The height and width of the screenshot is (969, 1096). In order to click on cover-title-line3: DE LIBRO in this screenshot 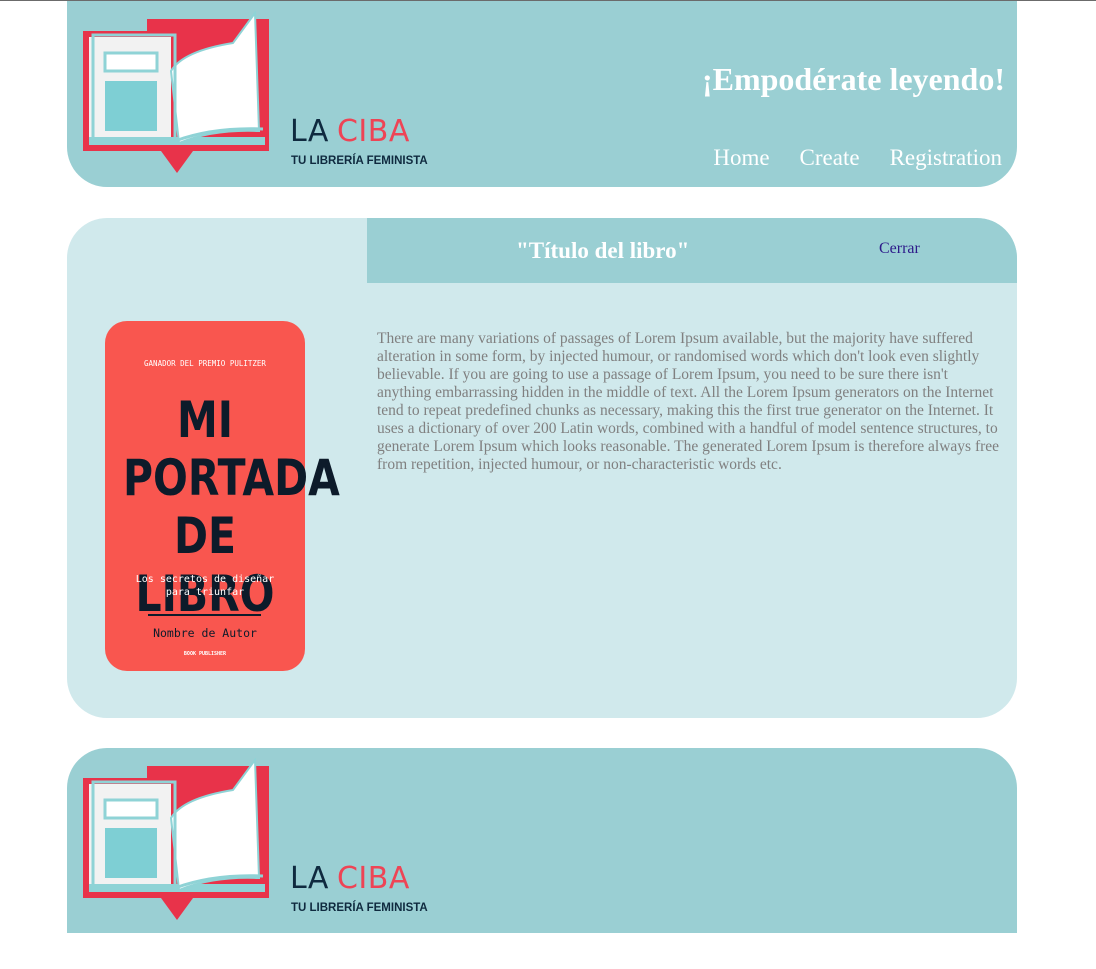, I will do `click(205, 565)`.